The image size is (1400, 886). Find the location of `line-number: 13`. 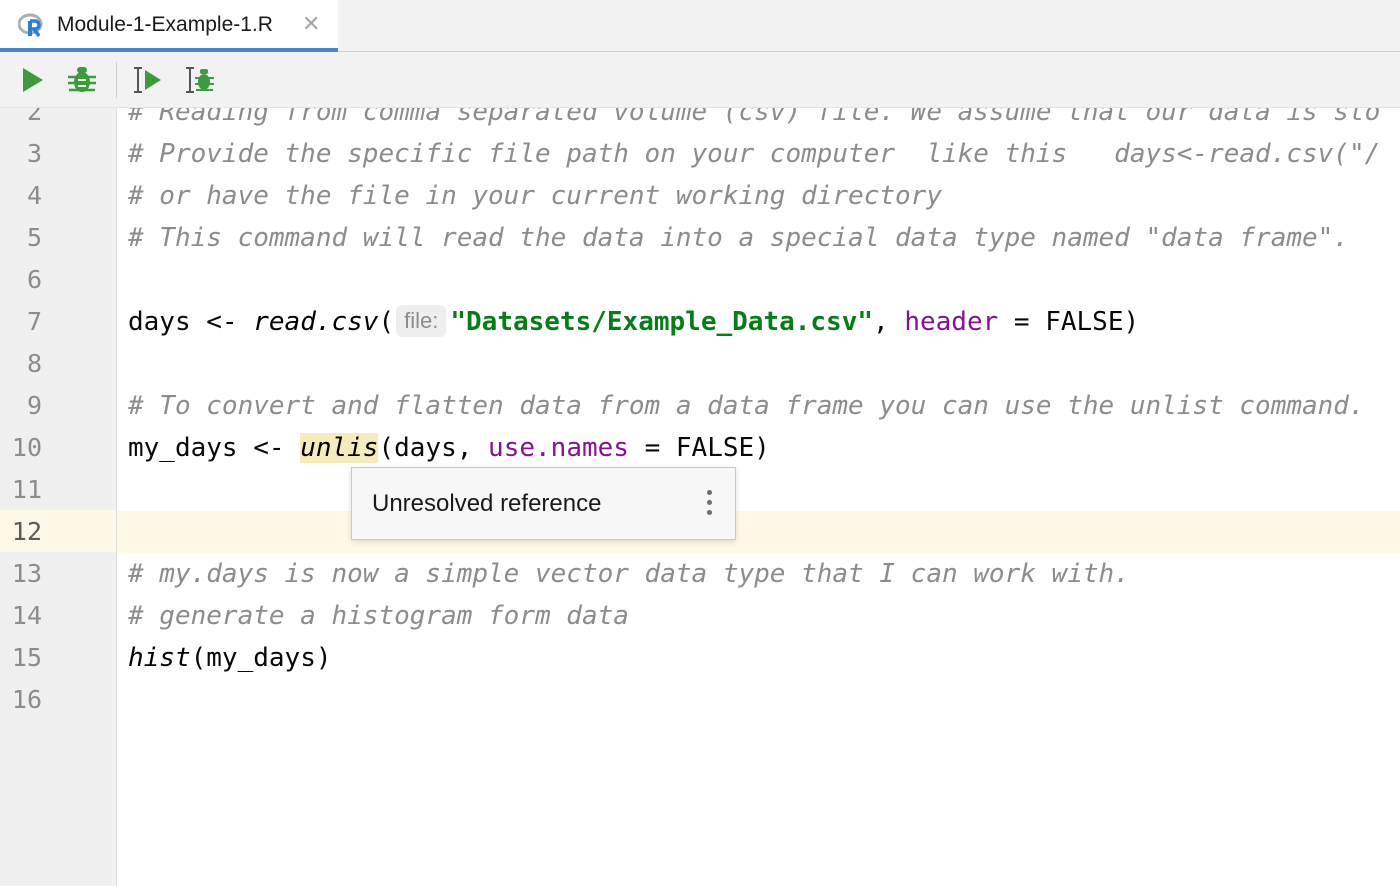

line-number: 13 is located at coordinates (26, 573).